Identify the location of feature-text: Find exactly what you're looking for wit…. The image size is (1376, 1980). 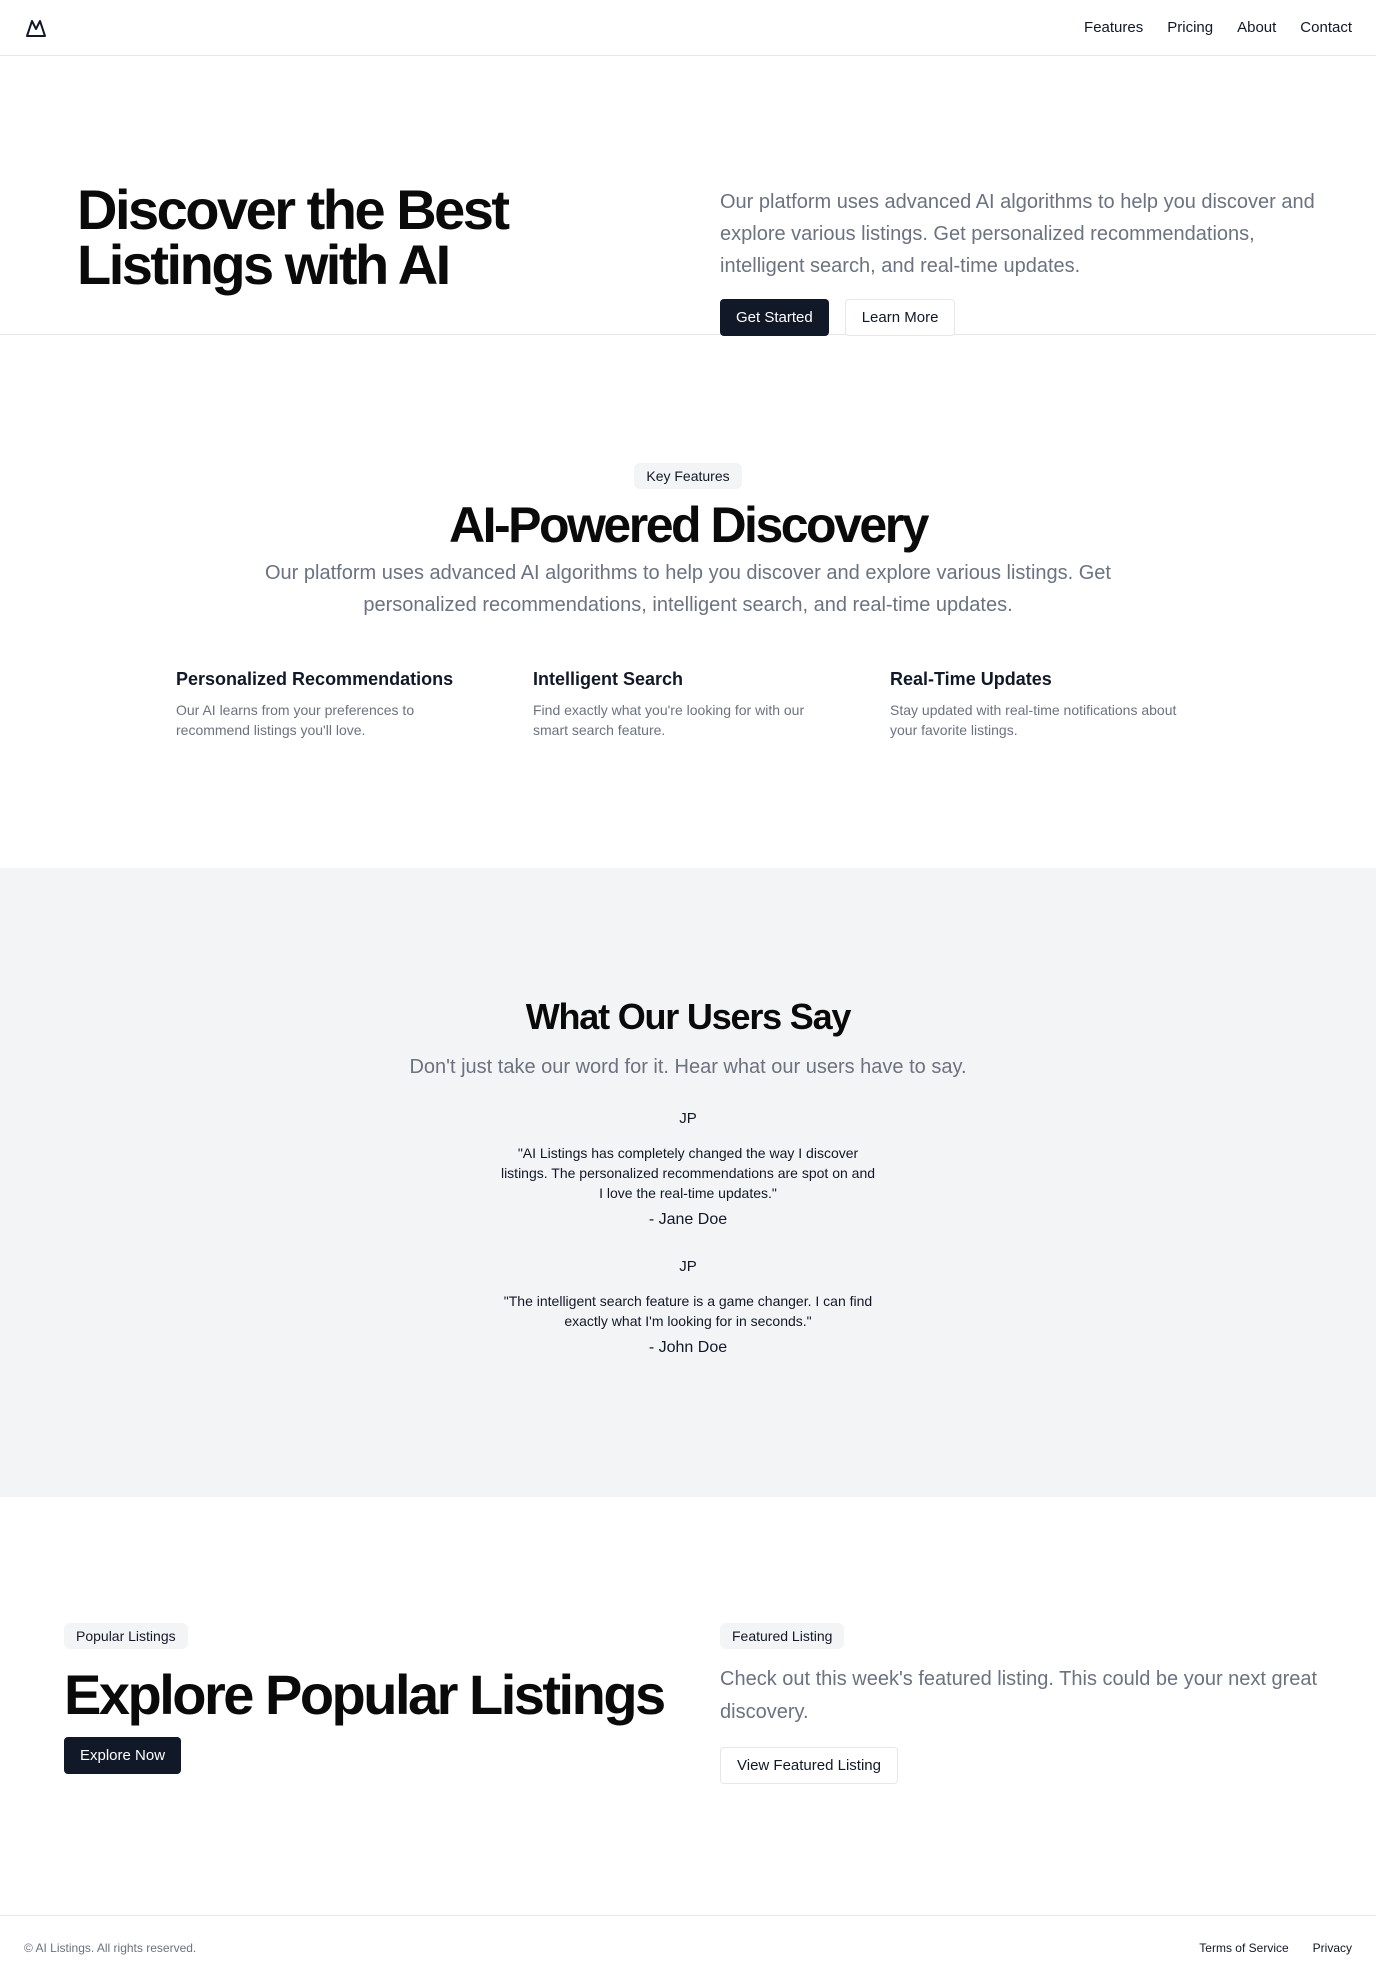
(669, 720).